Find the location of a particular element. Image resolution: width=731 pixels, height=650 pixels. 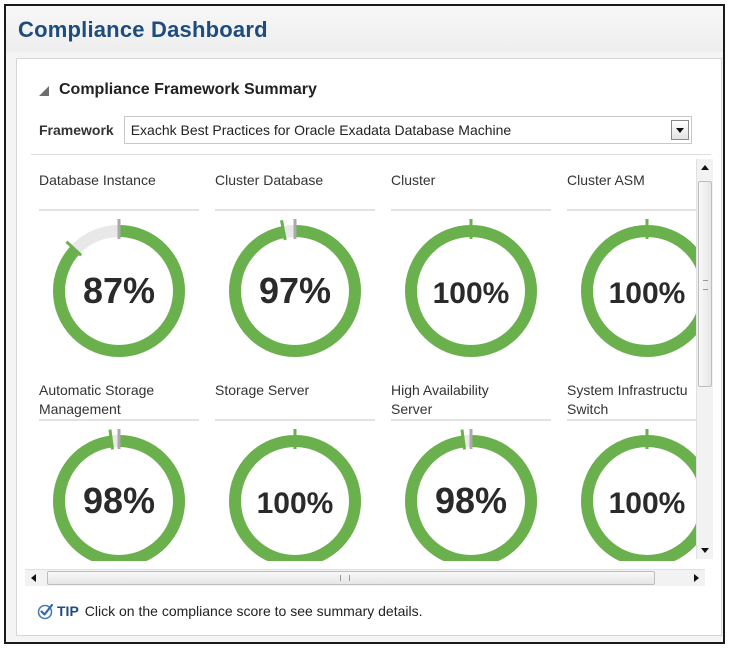

vertical-scroll-thumb is located at coordinates (705, 284).